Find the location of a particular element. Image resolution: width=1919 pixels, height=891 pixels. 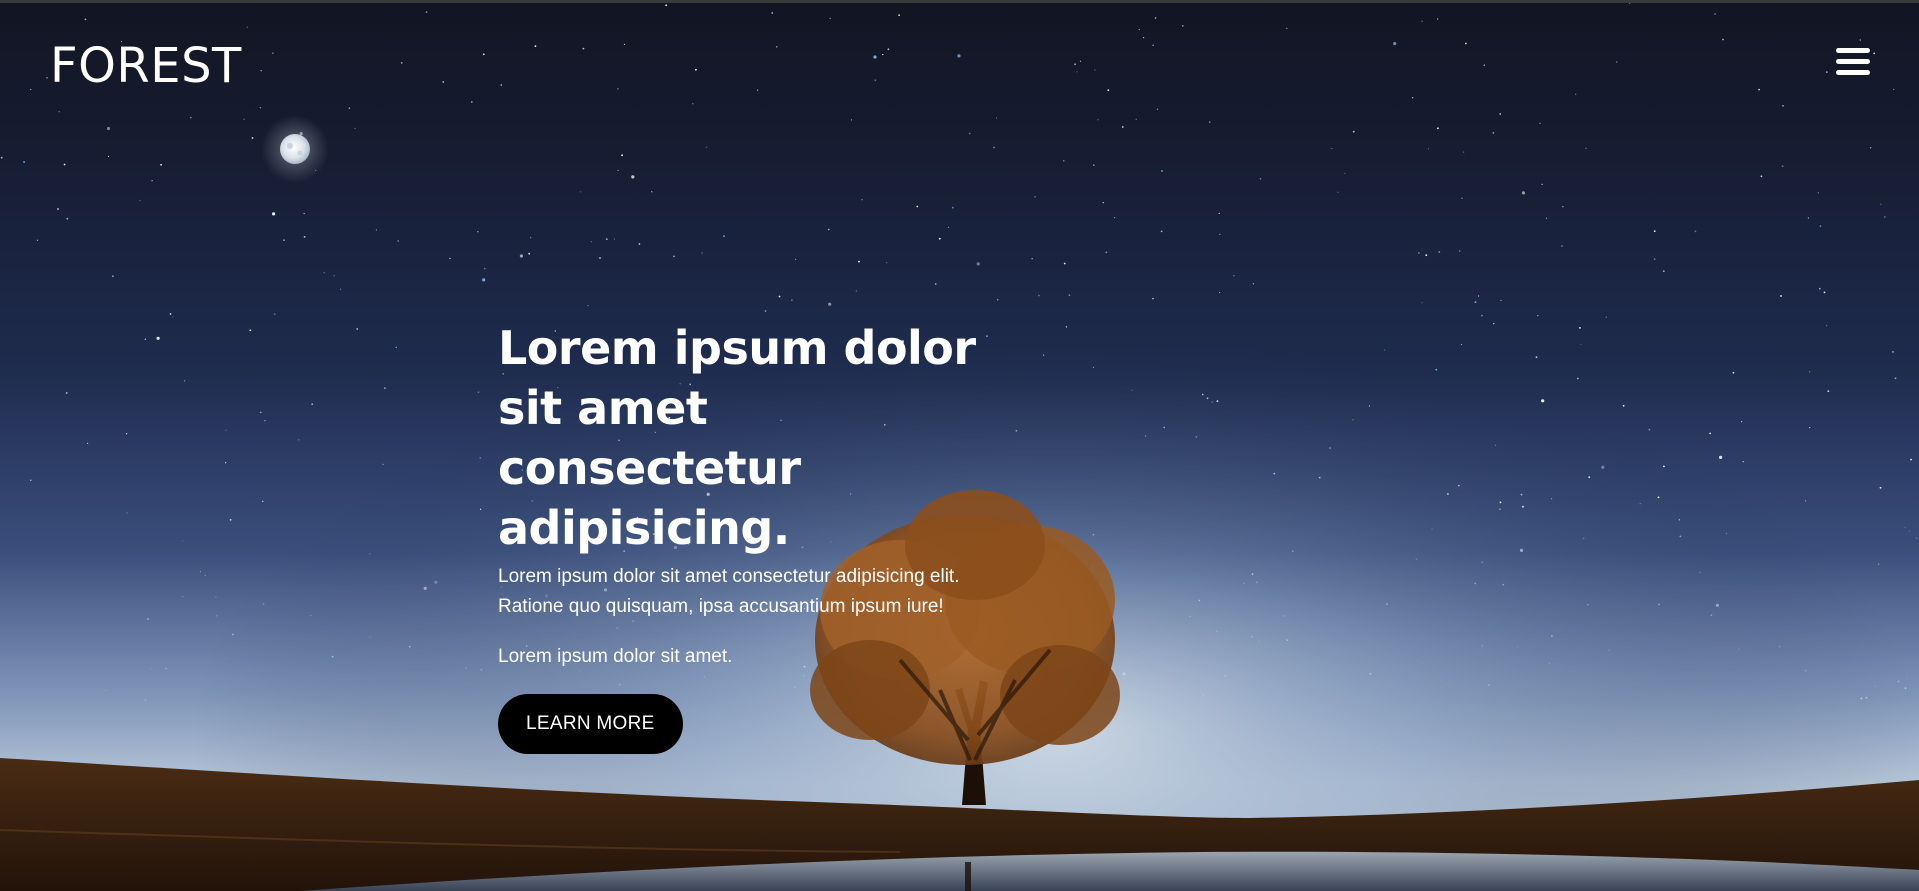

learn-more-button: LEARN MORE is located at coordinates (590, 724).